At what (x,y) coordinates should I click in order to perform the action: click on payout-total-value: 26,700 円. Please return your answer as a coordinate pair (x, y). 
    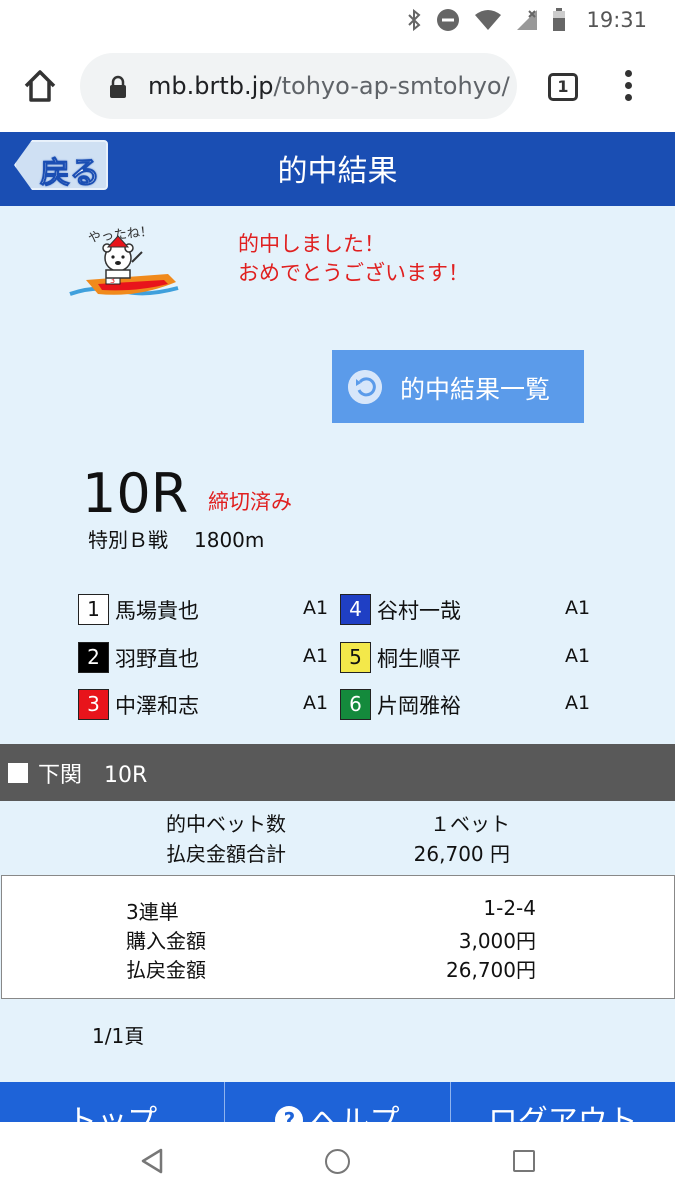
    Looking at the image, I should click on (461, 854).